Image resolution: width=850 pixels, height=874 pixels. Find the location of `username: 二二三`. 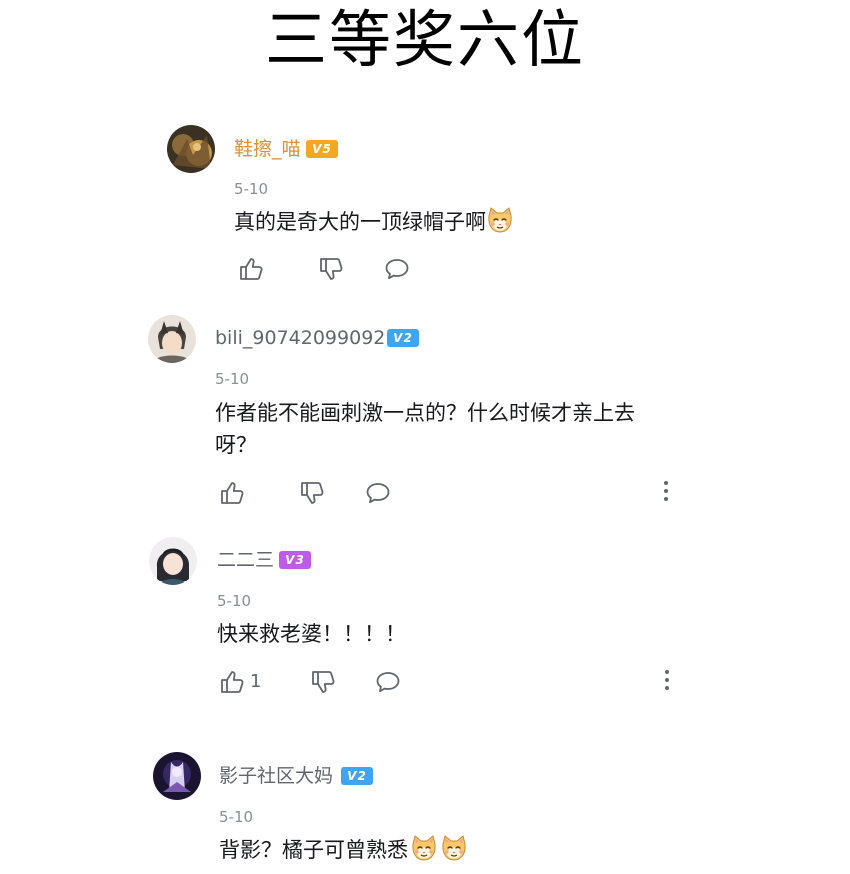

username: 二二三 is located at coordinates (245, 560).